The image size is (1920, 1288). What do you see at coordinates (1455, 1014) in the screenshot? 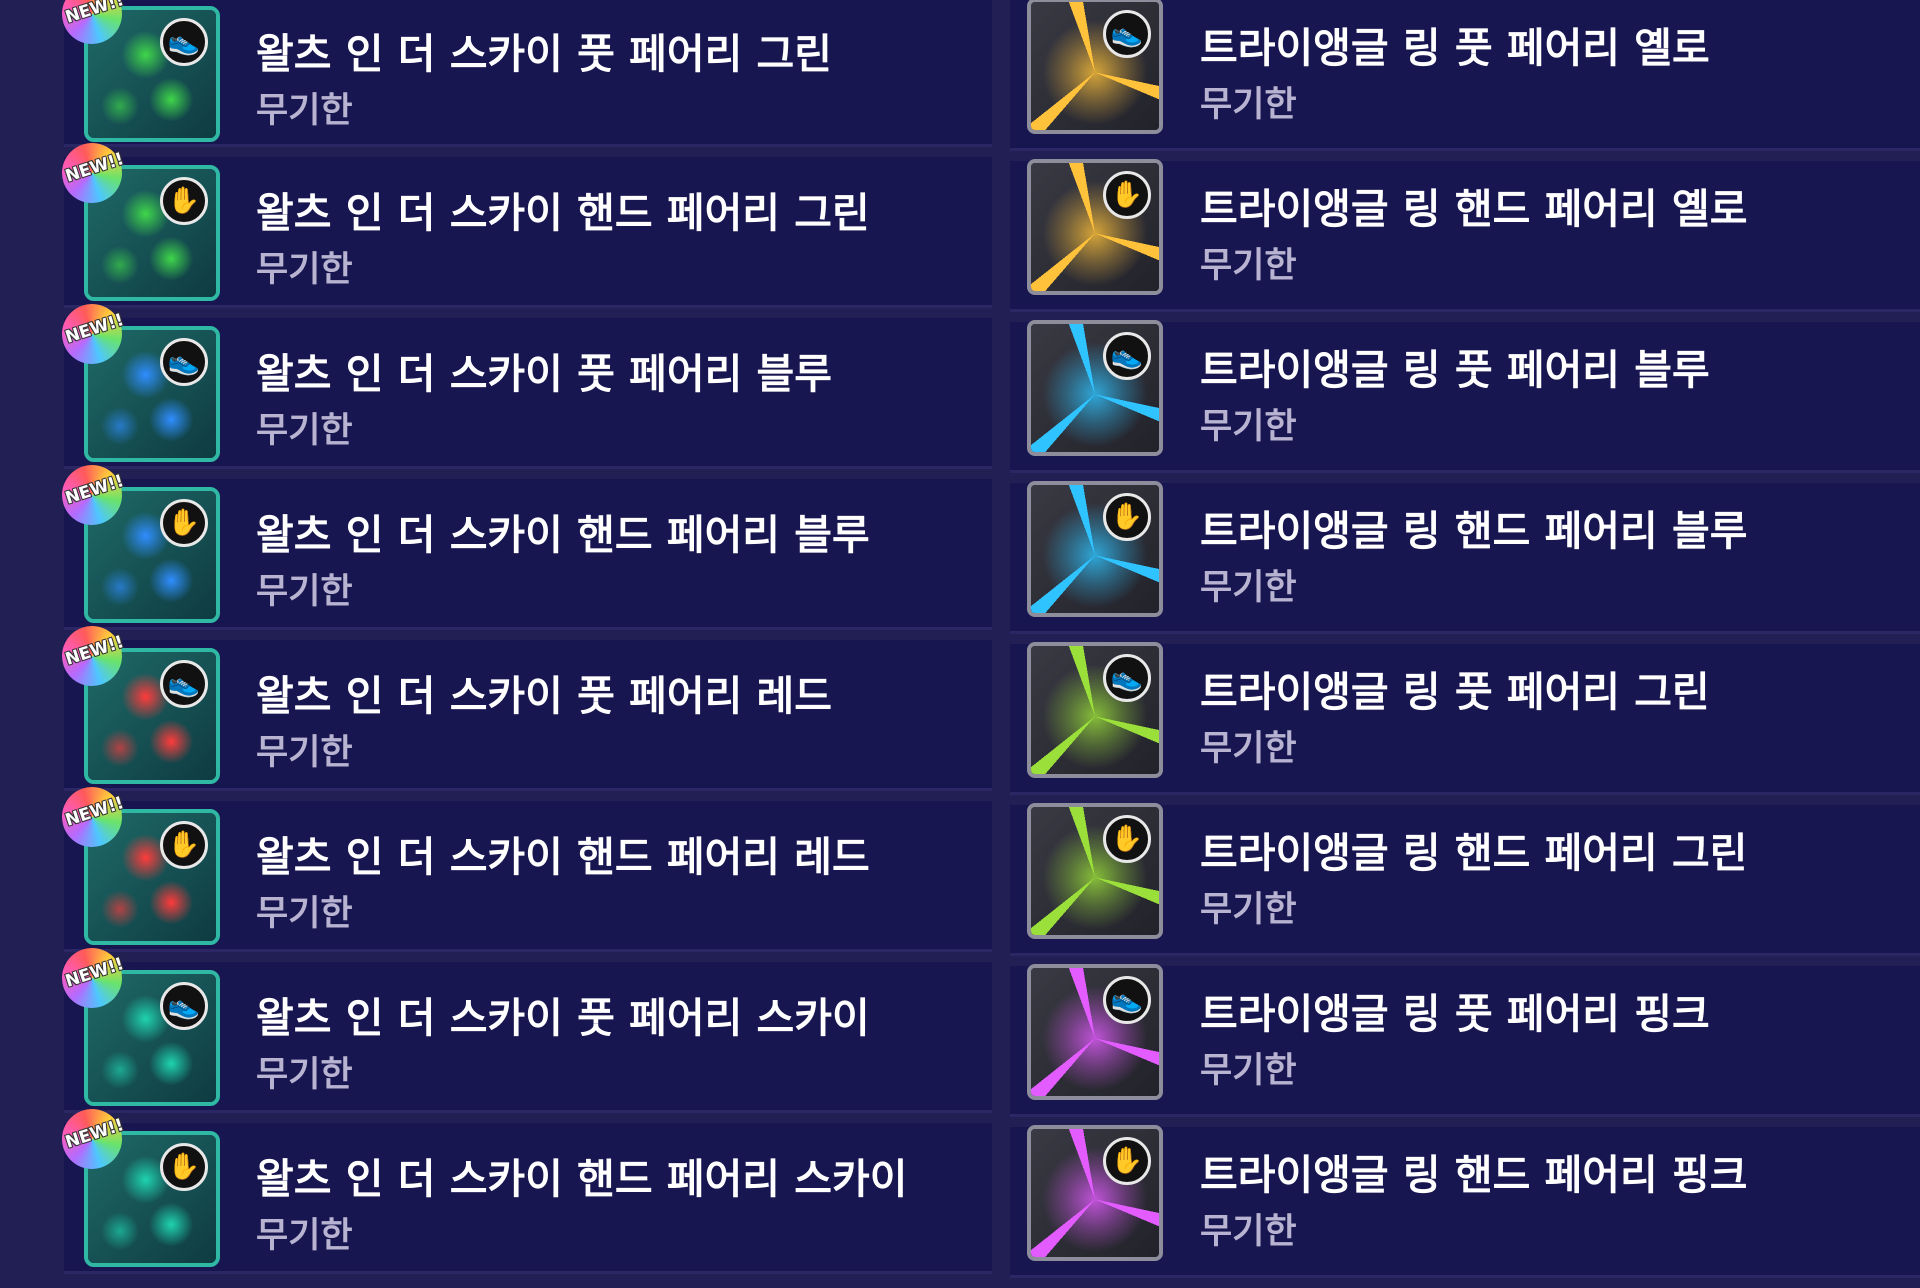
I see `item-name: 트라이앵글 링 풋 페어리 핑크` at bounding box center [1455, 1014].